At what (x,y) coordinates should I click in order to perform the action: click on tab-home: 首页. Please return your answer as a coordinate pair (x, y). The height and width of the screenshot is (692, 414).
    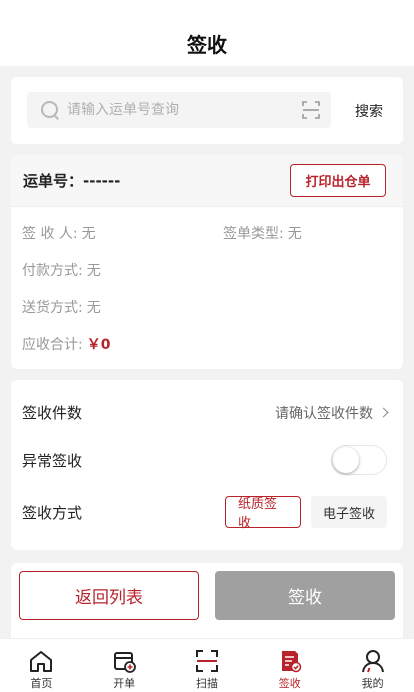
    Looking at the image, I should click on (41, 665).